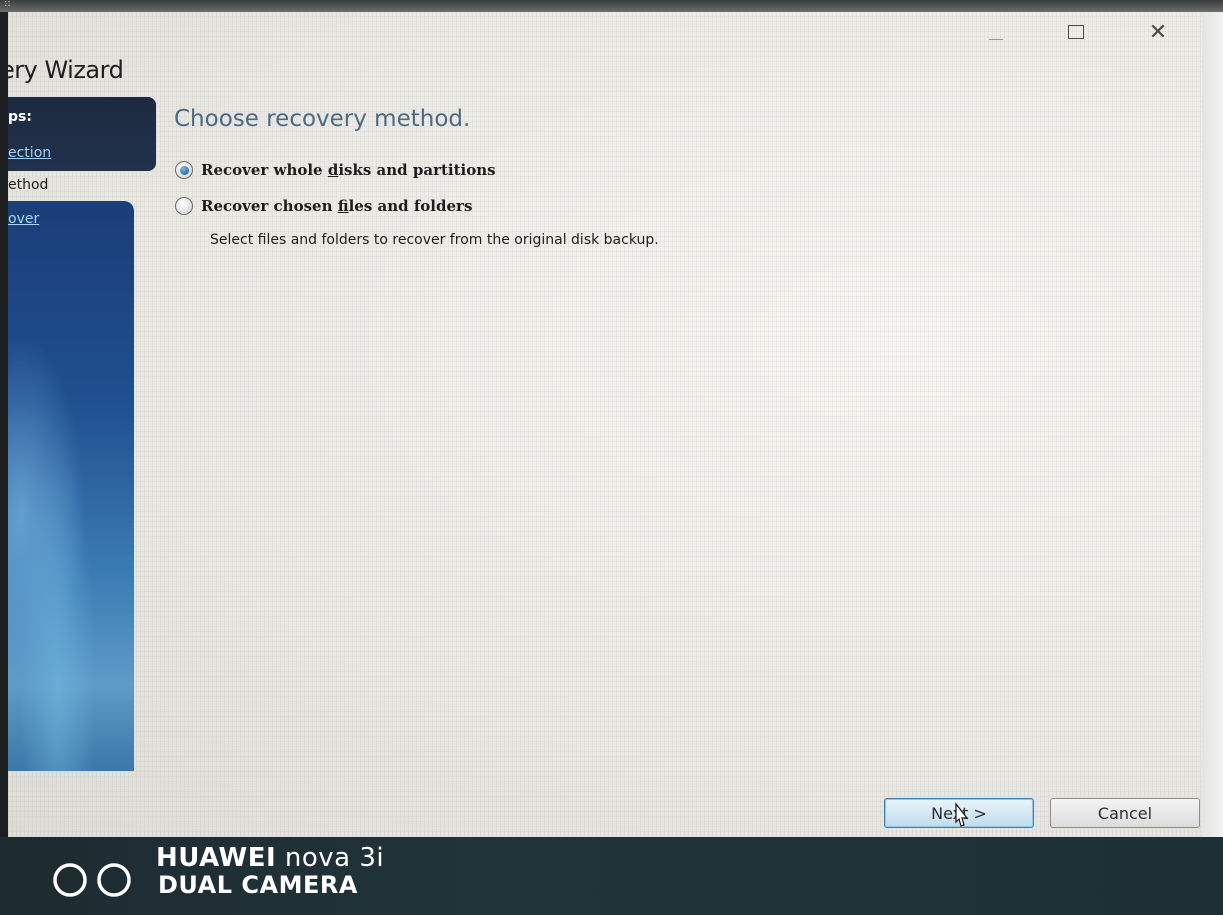  I want to click on sidebar-item-recover: over, so click(23, 219).